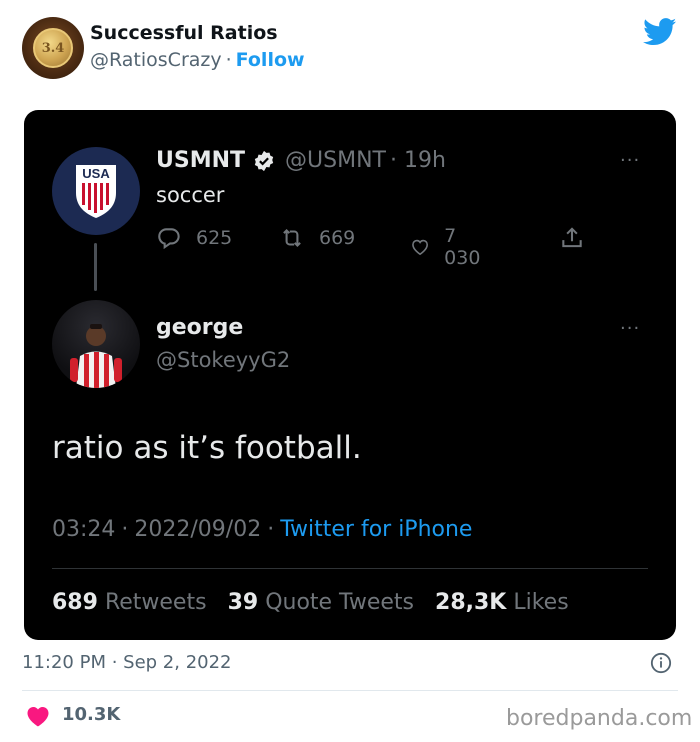  Describe the element at coordinates (661, 663) in the screenshot. I see `info-icon` at that location.